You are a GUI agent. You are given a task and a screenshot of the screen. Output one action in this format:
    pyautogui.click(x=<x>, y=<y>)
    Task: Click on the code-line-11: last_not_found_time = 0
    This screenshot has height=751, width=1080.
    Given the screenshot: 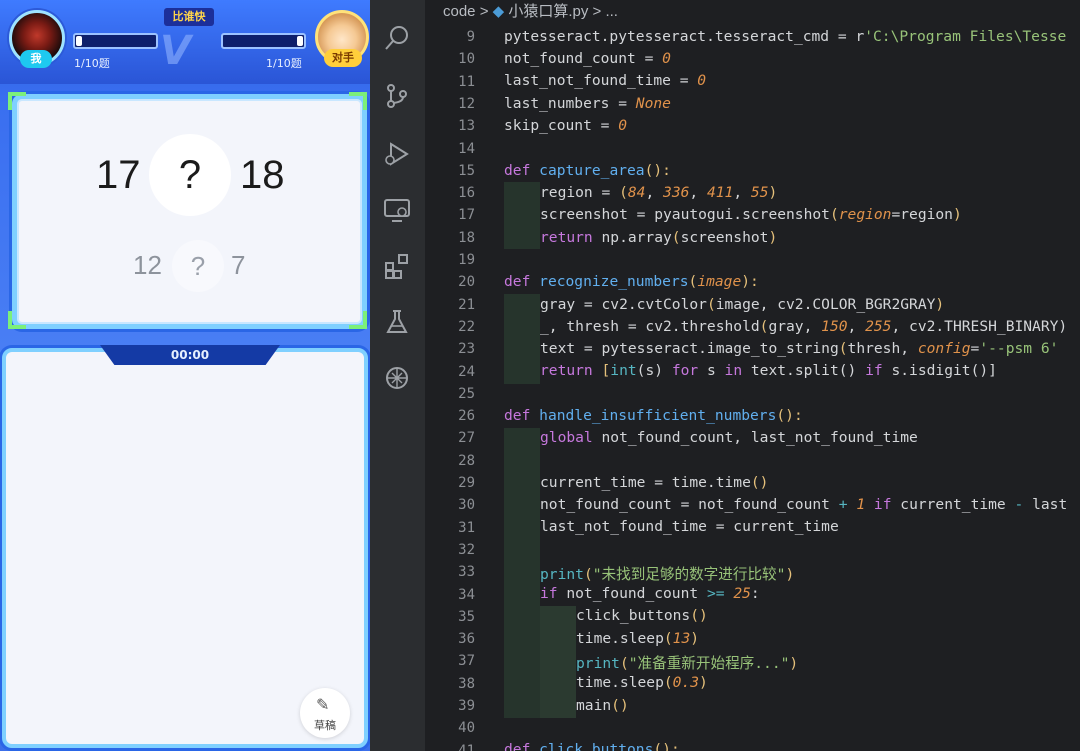 What is the action you would take?
    pyautogui.click(x=605, y=80)
    